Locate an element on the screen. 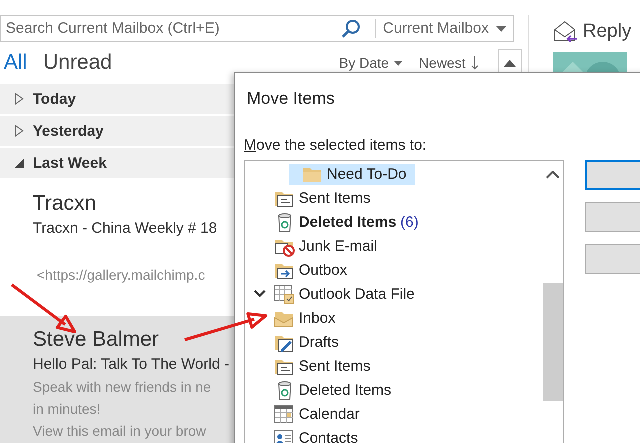  filter-tab: Unread is located at coordinates (77, 63).